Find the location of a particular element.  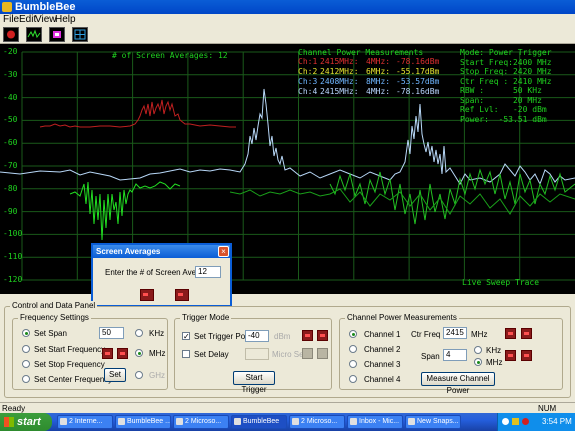

y-axis-tick: -90 is located at coordinates (10, 211).